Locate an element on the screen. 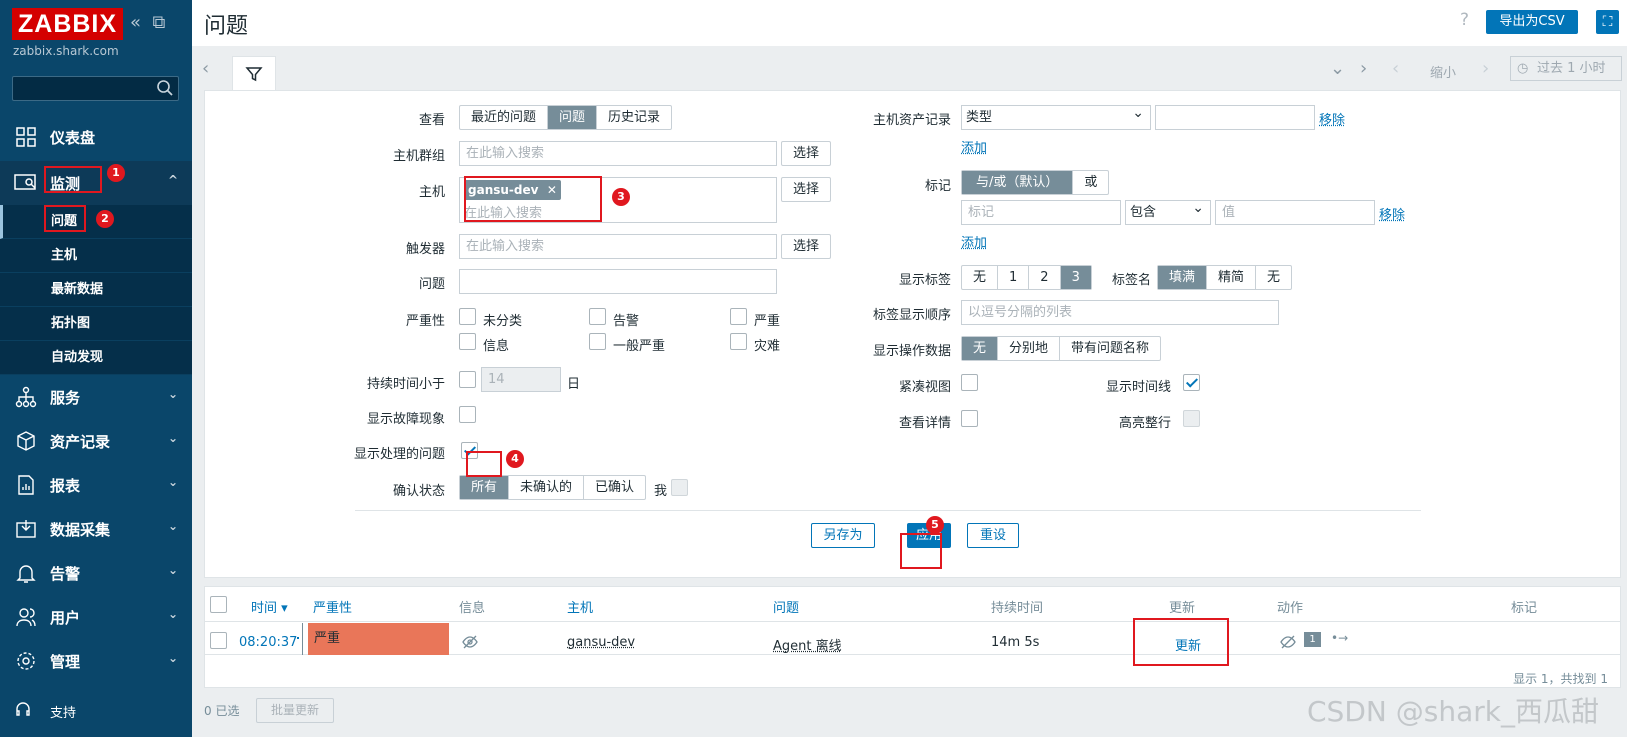 Image resolution: width=1627 pixels, height=737 pixels. header-host: 主机 is located at coordinates (580, 606).